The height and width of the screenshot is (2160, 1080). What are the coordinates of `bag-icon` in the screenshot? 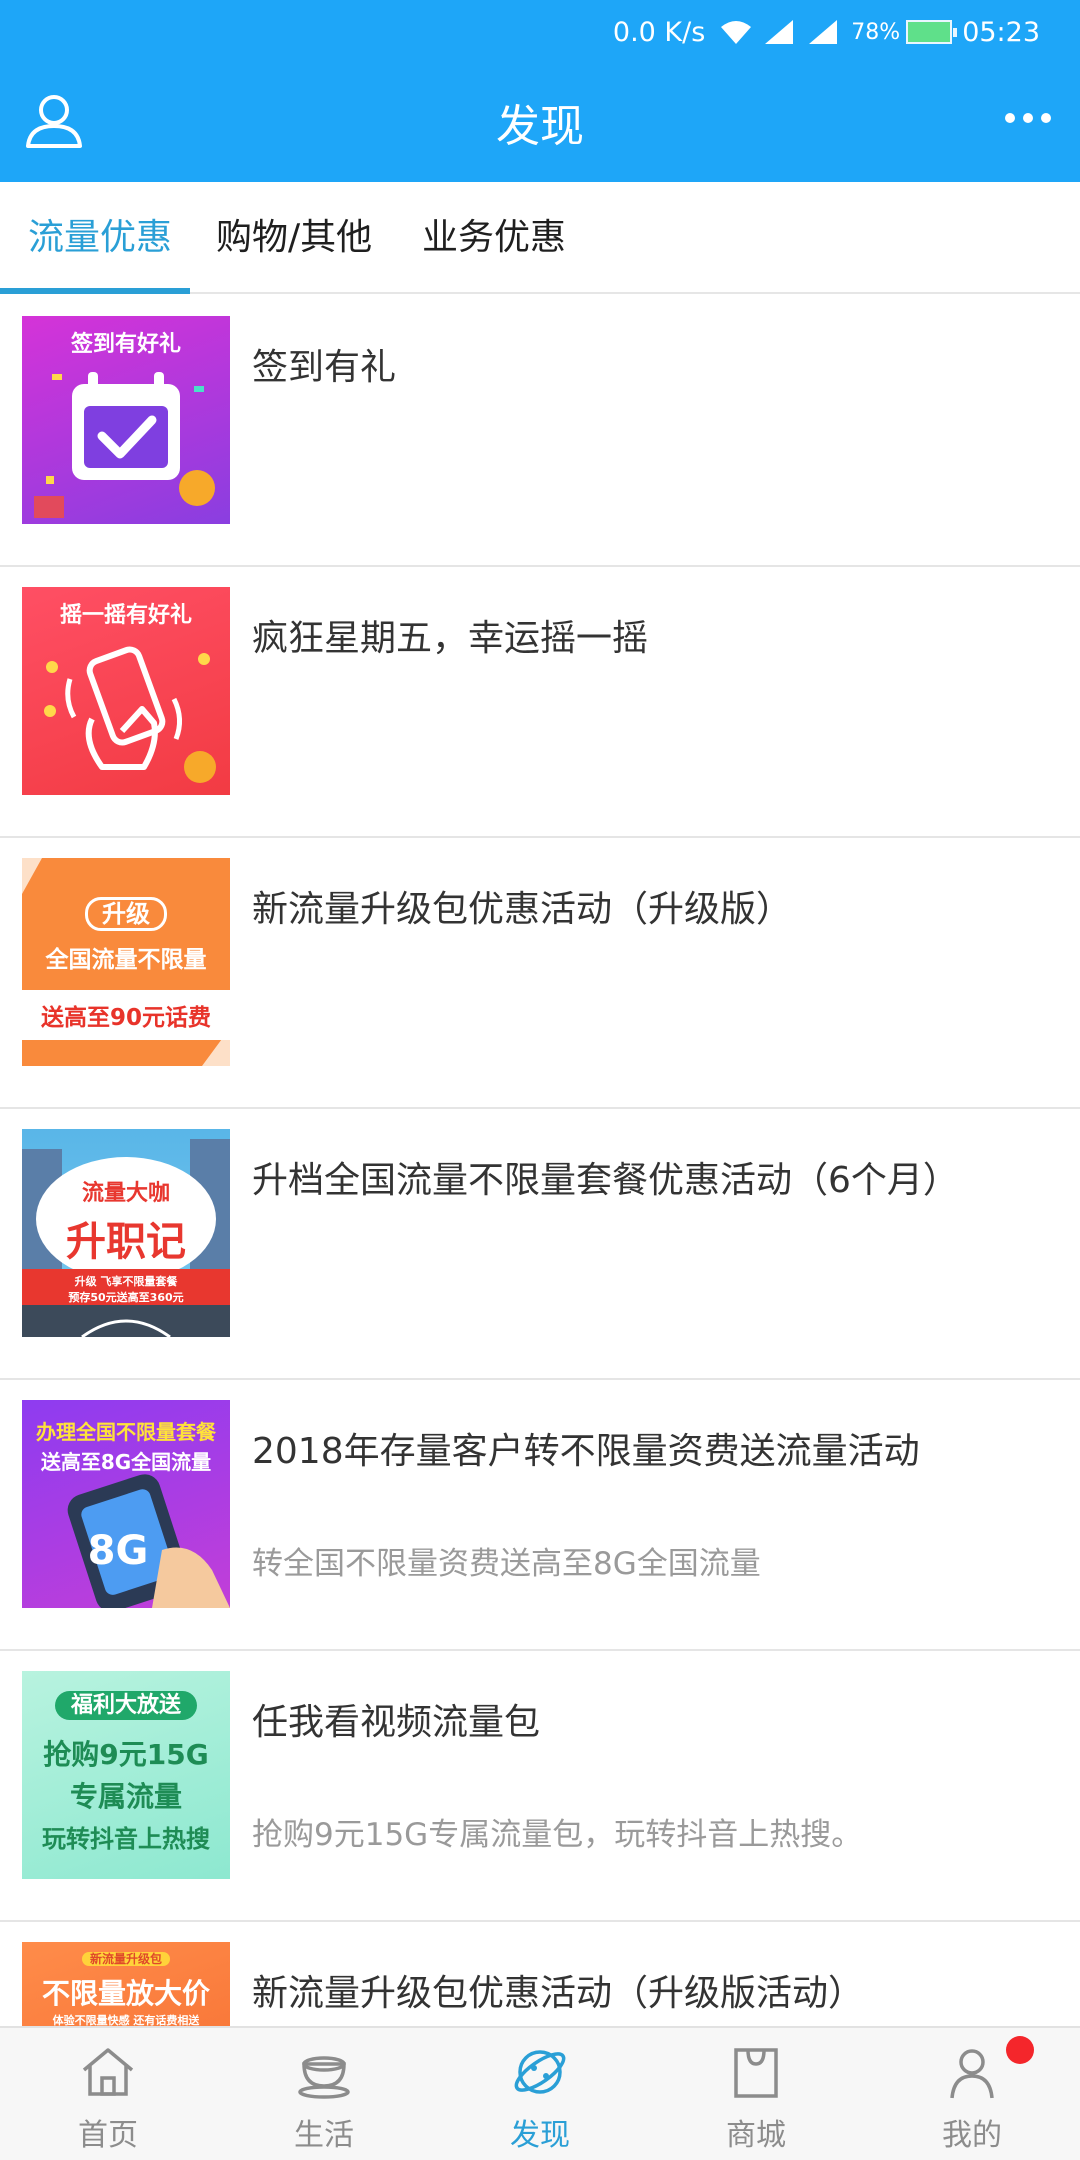 It's located at (756, 2073).